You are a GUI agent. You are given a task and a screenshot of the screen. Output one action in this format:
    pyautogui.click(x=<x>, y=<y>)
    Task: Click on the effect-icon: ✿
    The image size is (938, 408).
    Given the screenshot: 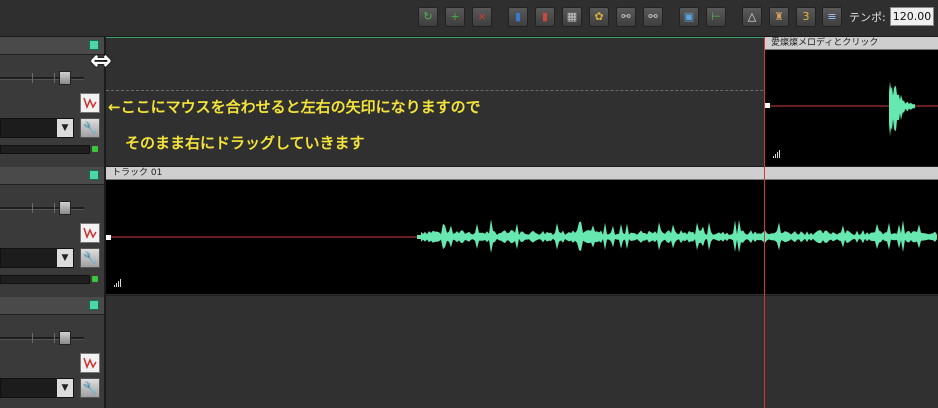 What is the action you would take?
    pyautogui.click(x=599, y=17)
    